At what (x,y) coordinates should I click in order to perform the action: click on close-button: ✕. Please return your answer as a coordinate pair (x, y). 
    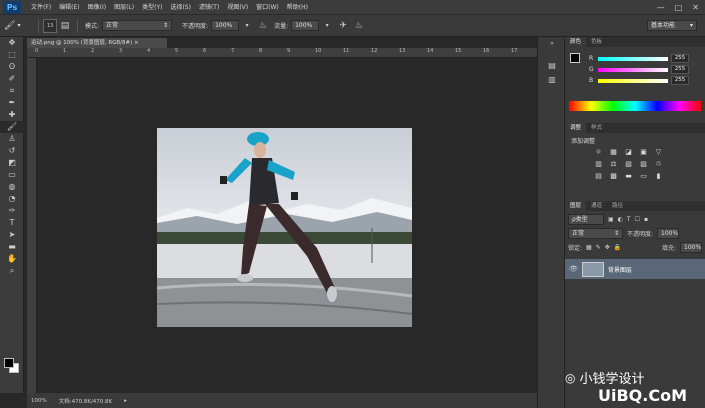
    Looking at the image, I should click on (695, 7).